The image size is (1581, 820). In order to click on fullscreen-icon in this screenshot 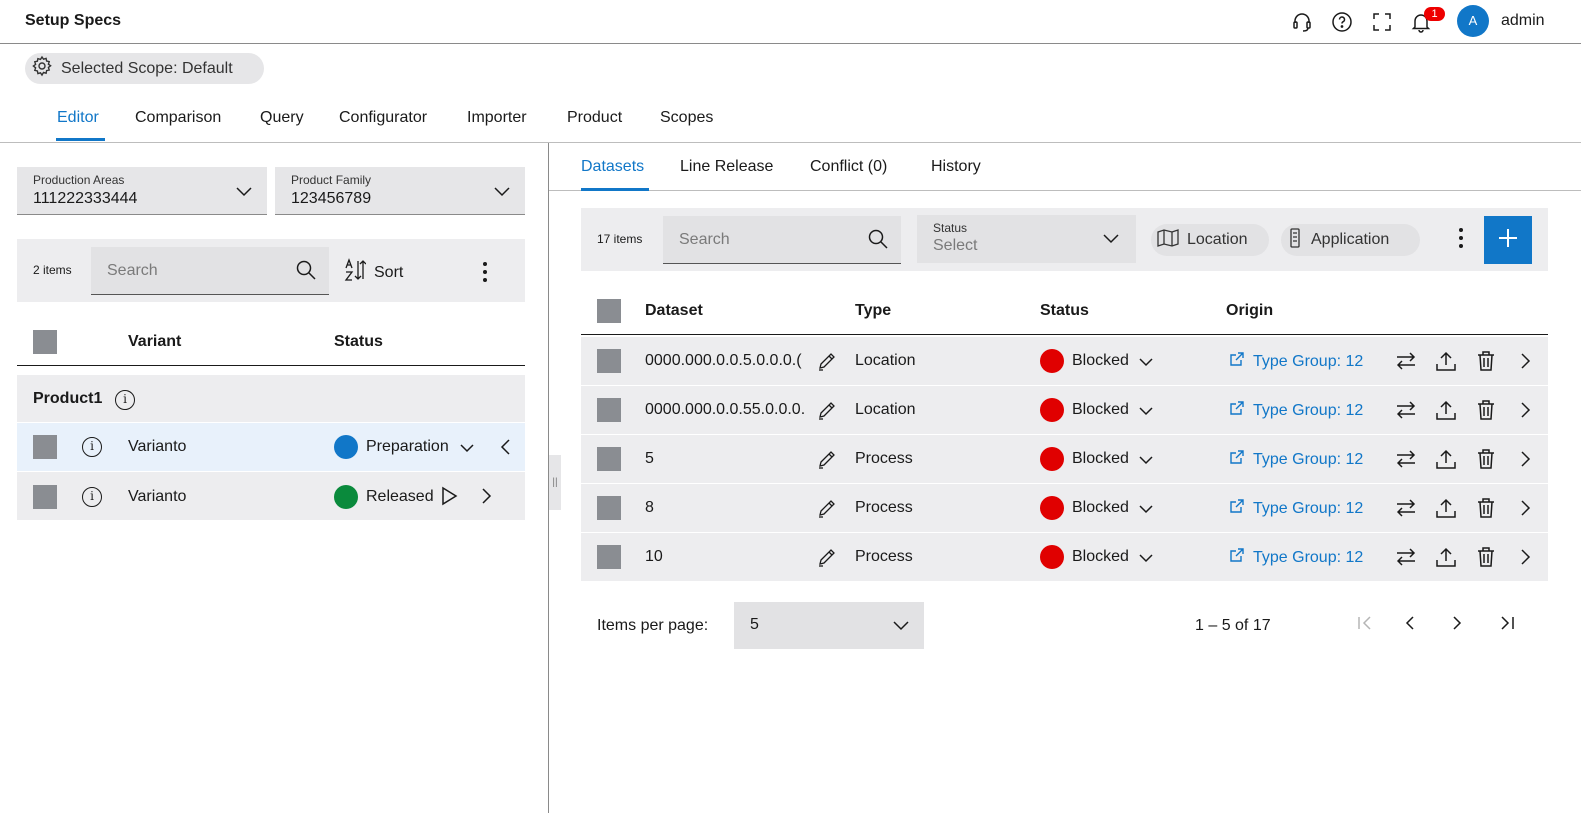, I will do `click(1382, 22)`.